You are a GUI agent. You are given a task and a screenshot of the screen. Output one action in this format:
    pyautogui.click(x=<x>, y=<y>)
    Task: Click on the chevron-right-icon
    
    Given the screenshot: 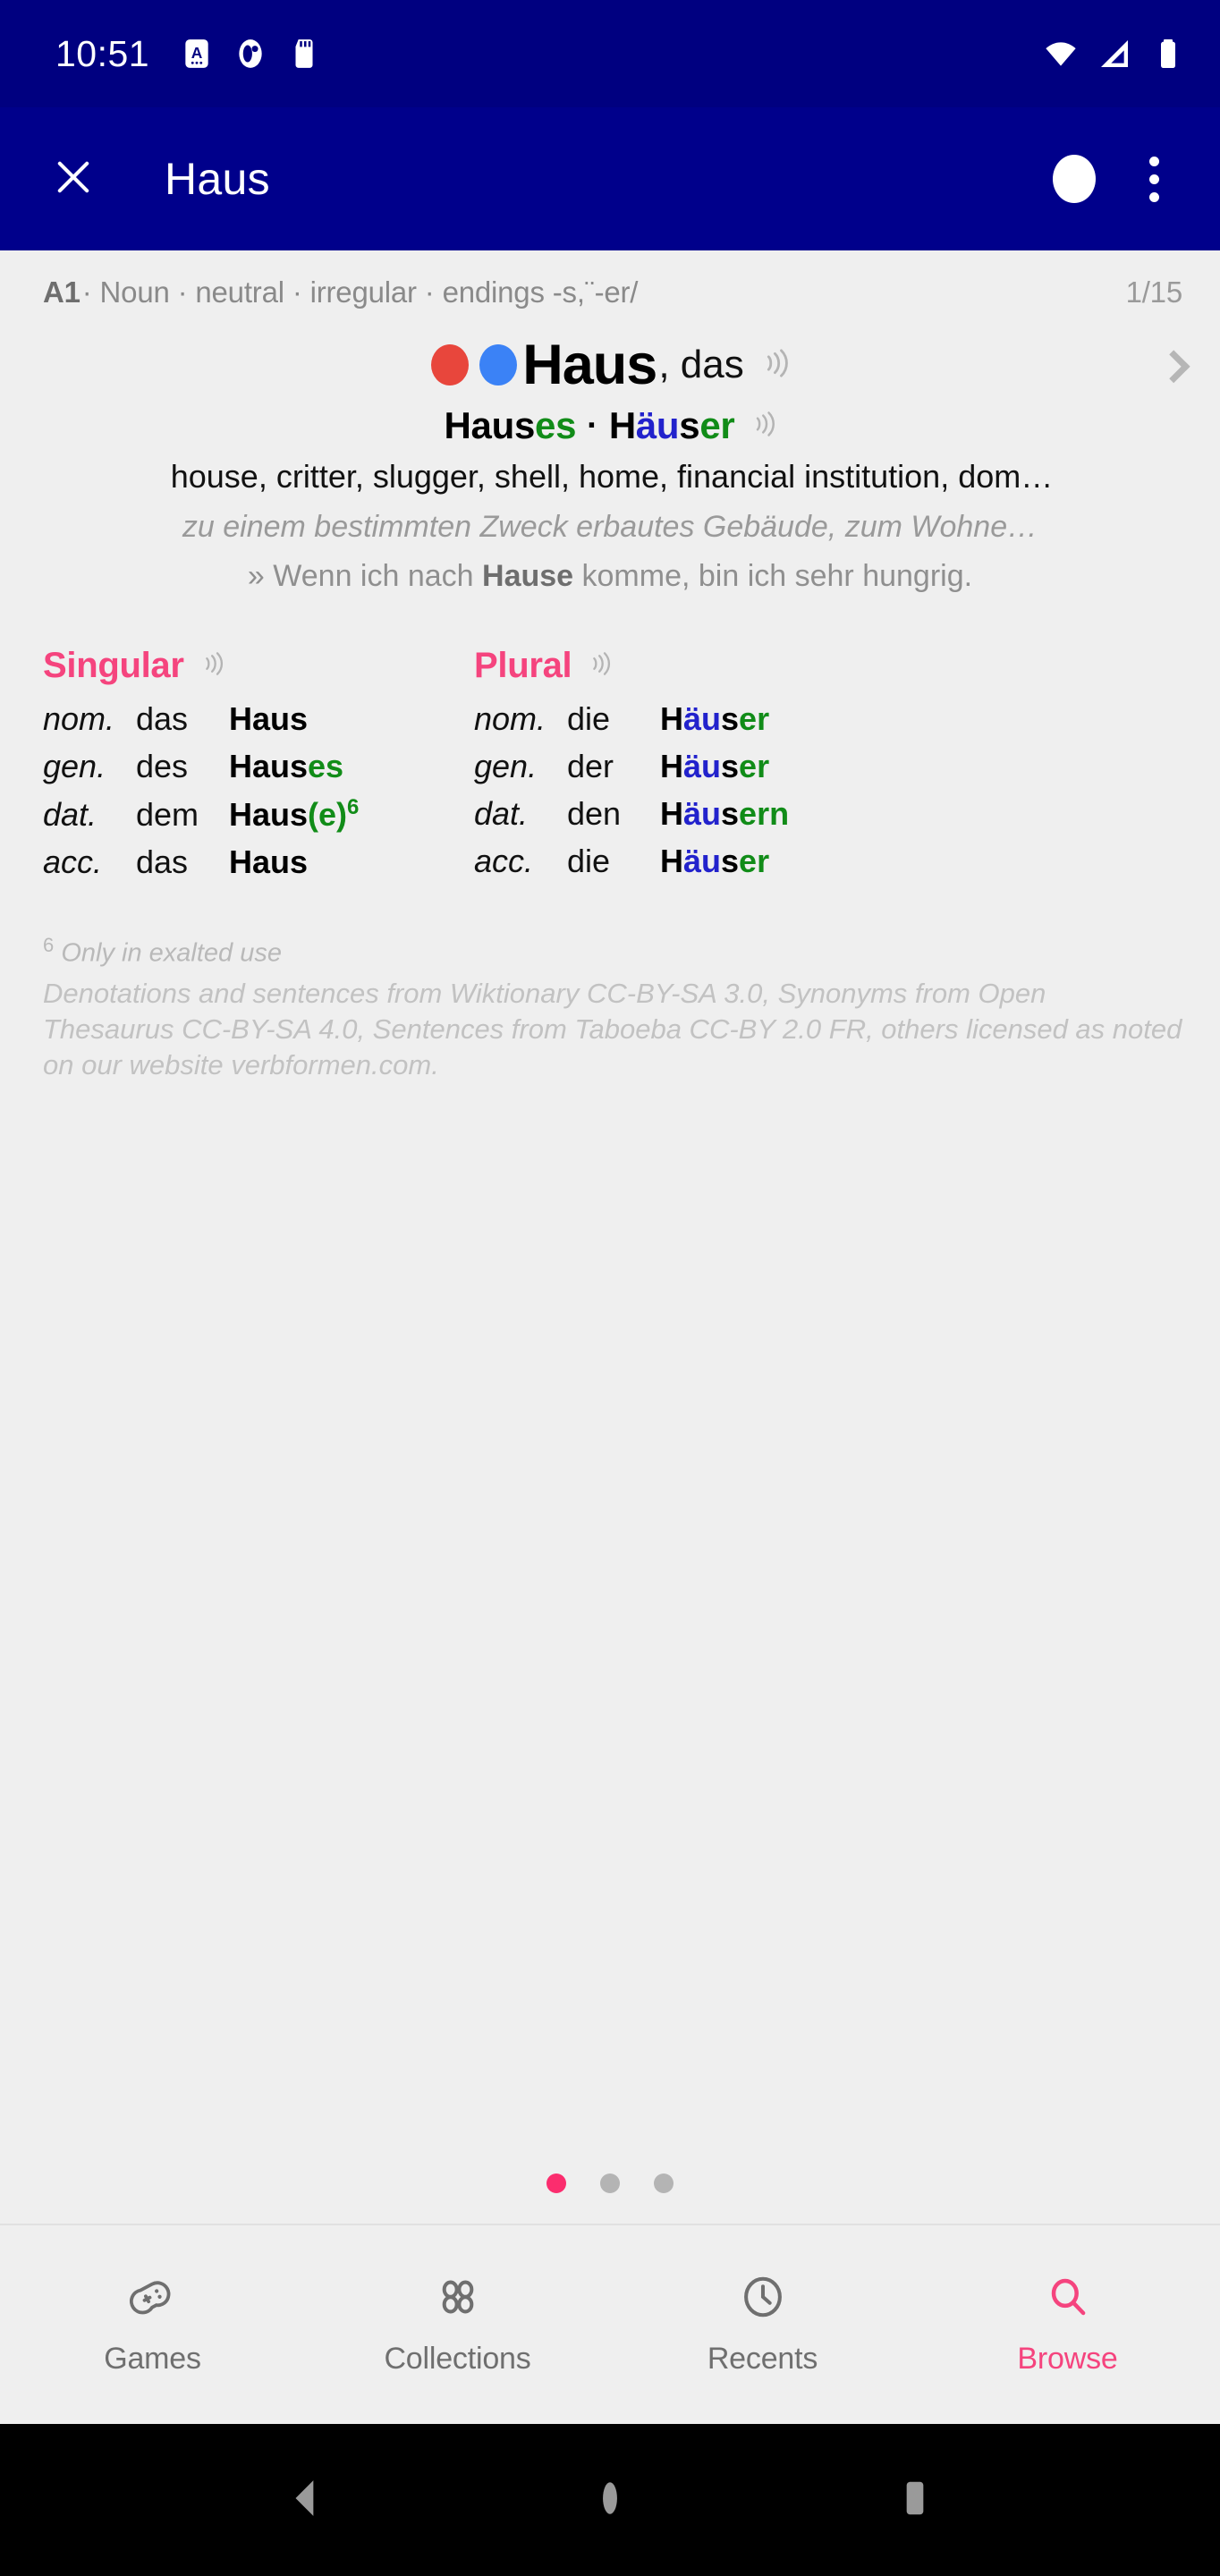 What is the action you would take?
    pyautogui.click(x=1173, y=367)
    